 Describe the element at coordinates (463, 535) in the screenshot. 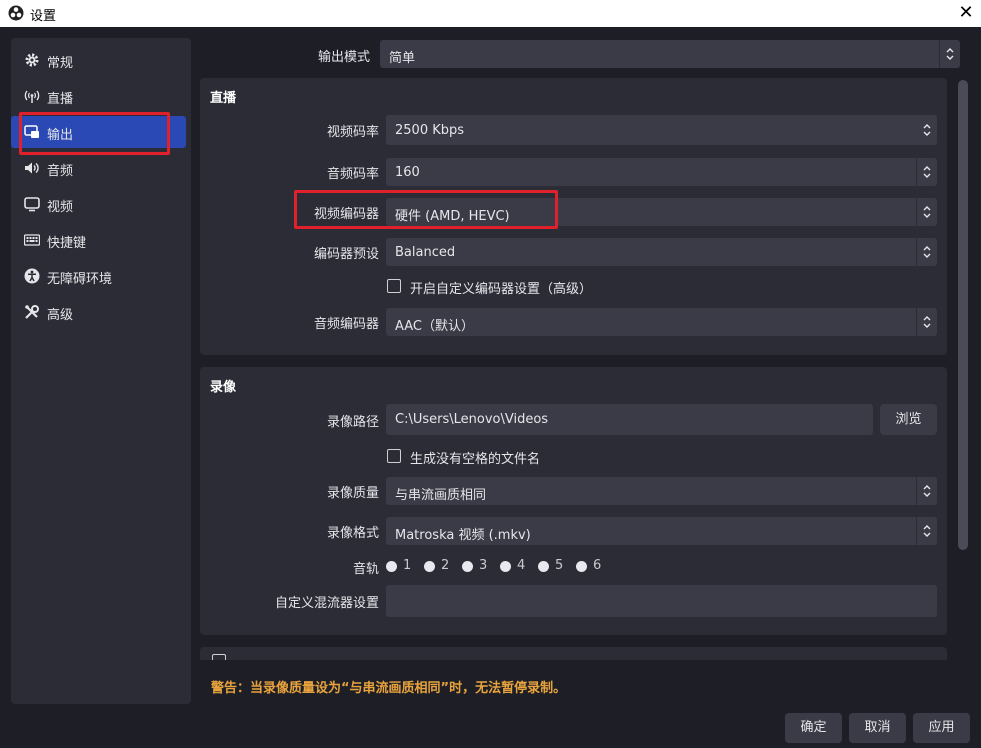

I see `recording-format-value: Matroska 视频 (.mkv)` at that location.